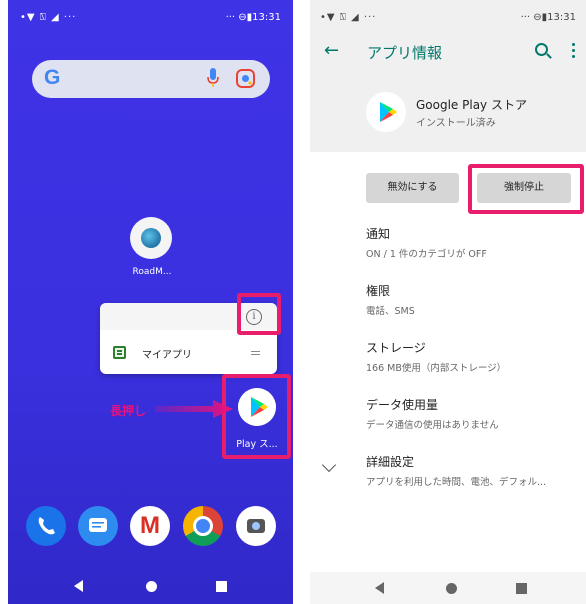  Describe the element at coordinates (98, 526) in the screenshot. I see `messages-icon` at that location.